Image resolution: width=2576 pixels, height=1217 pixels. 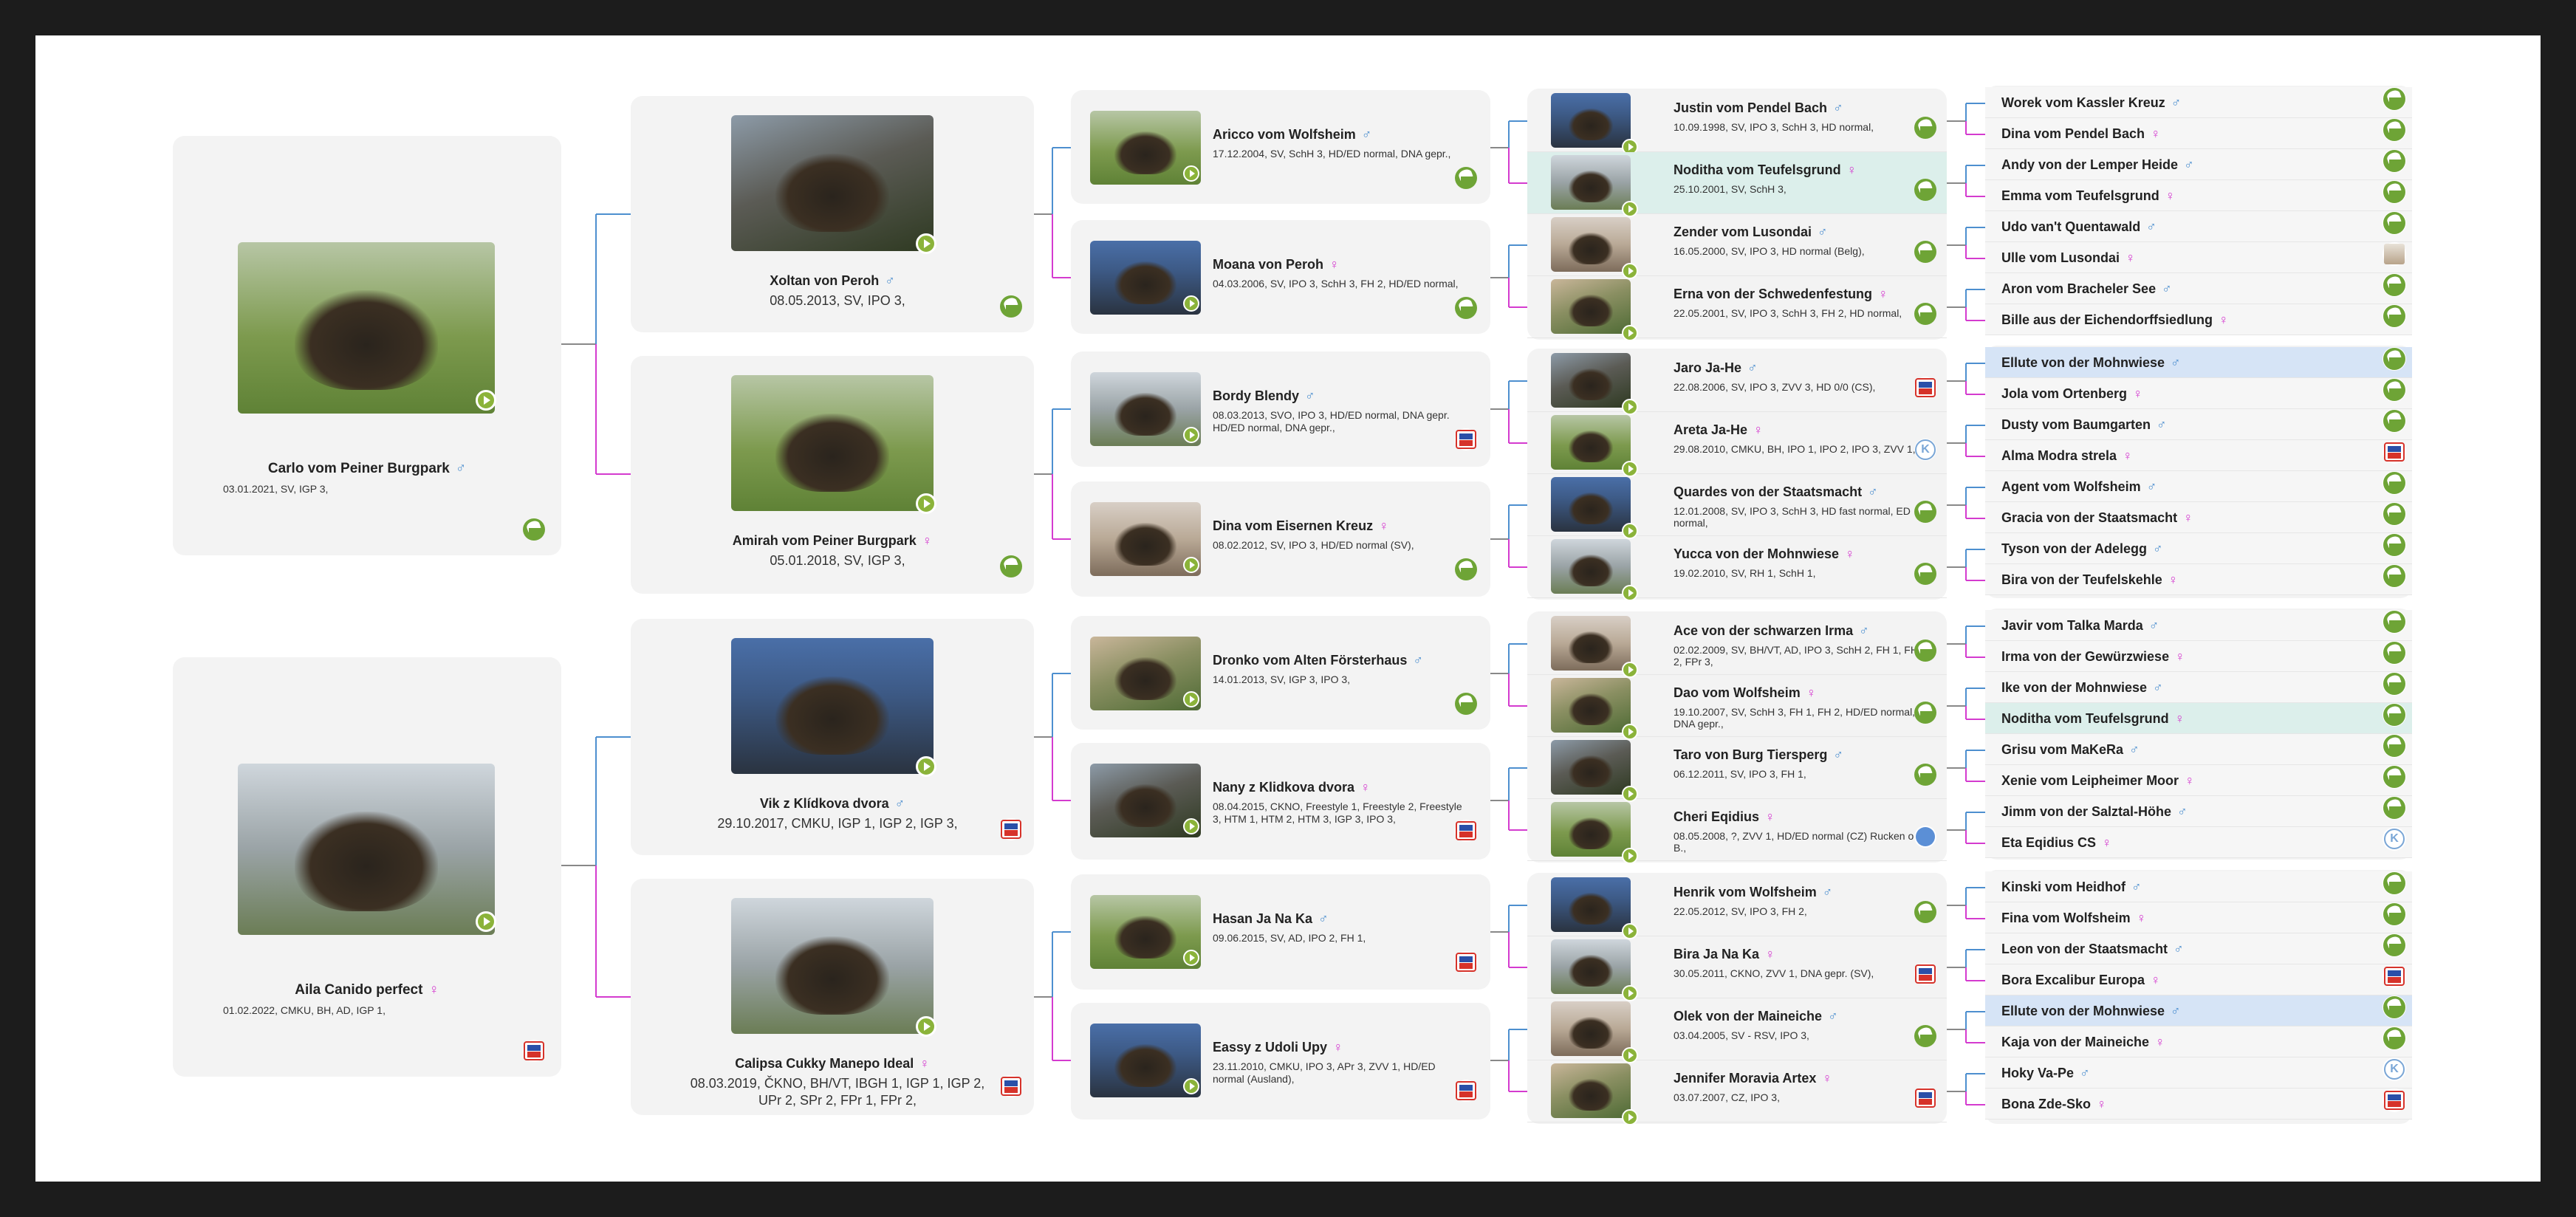 What do you see at coordinates (2075, 1042) in the screenshot?
I see `dog-name-text: Kaja von der Maineiche` at bounding box center [2075, 1042].